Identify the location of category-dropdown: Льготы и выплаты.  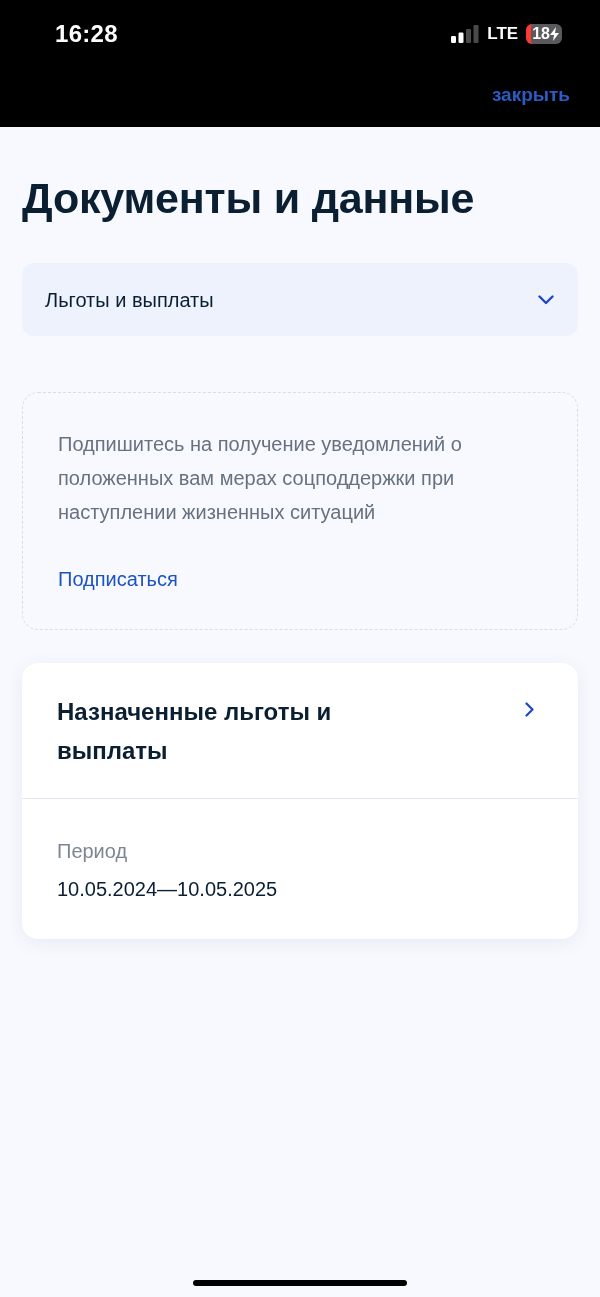
(300, 299).